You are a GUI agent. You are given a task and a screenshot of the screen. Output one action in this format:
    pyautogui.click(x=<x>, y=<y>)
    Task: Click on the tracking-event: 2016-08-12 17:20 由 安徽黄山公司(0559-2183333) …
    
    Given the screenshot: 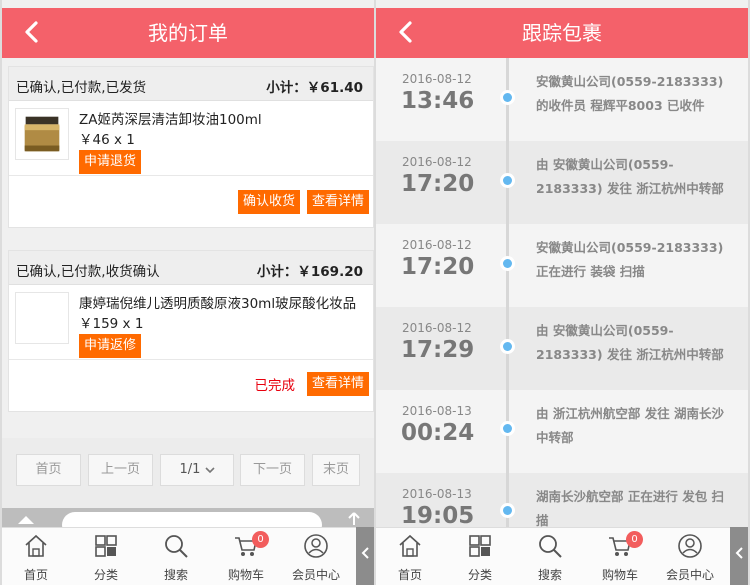 What is the action you would take?
    pyautogui.click(x=562, y=182)
    